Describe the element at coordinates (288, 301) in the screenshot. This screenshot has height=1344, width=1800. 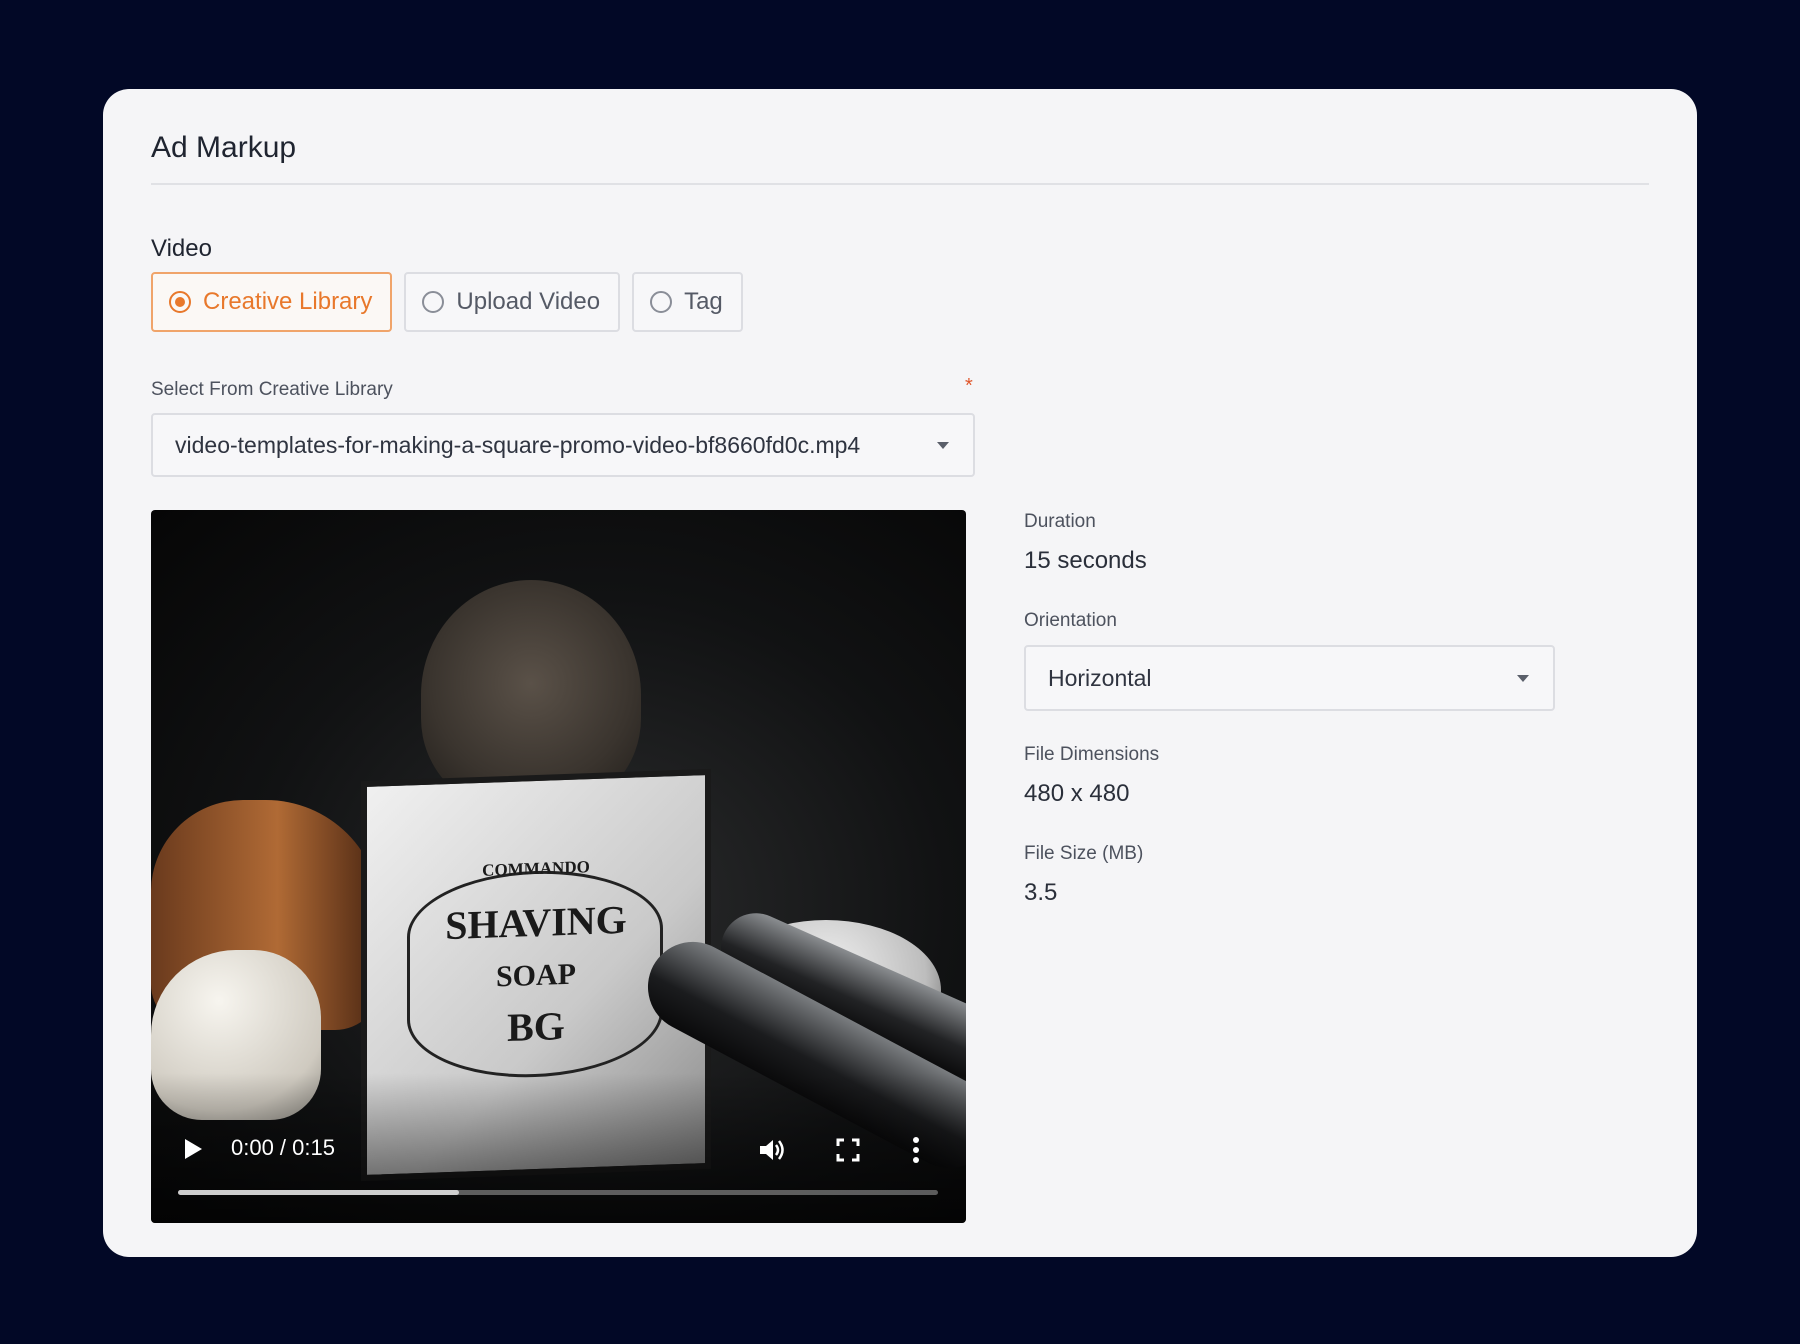
I see `radio-label: Creative Library` at that location.